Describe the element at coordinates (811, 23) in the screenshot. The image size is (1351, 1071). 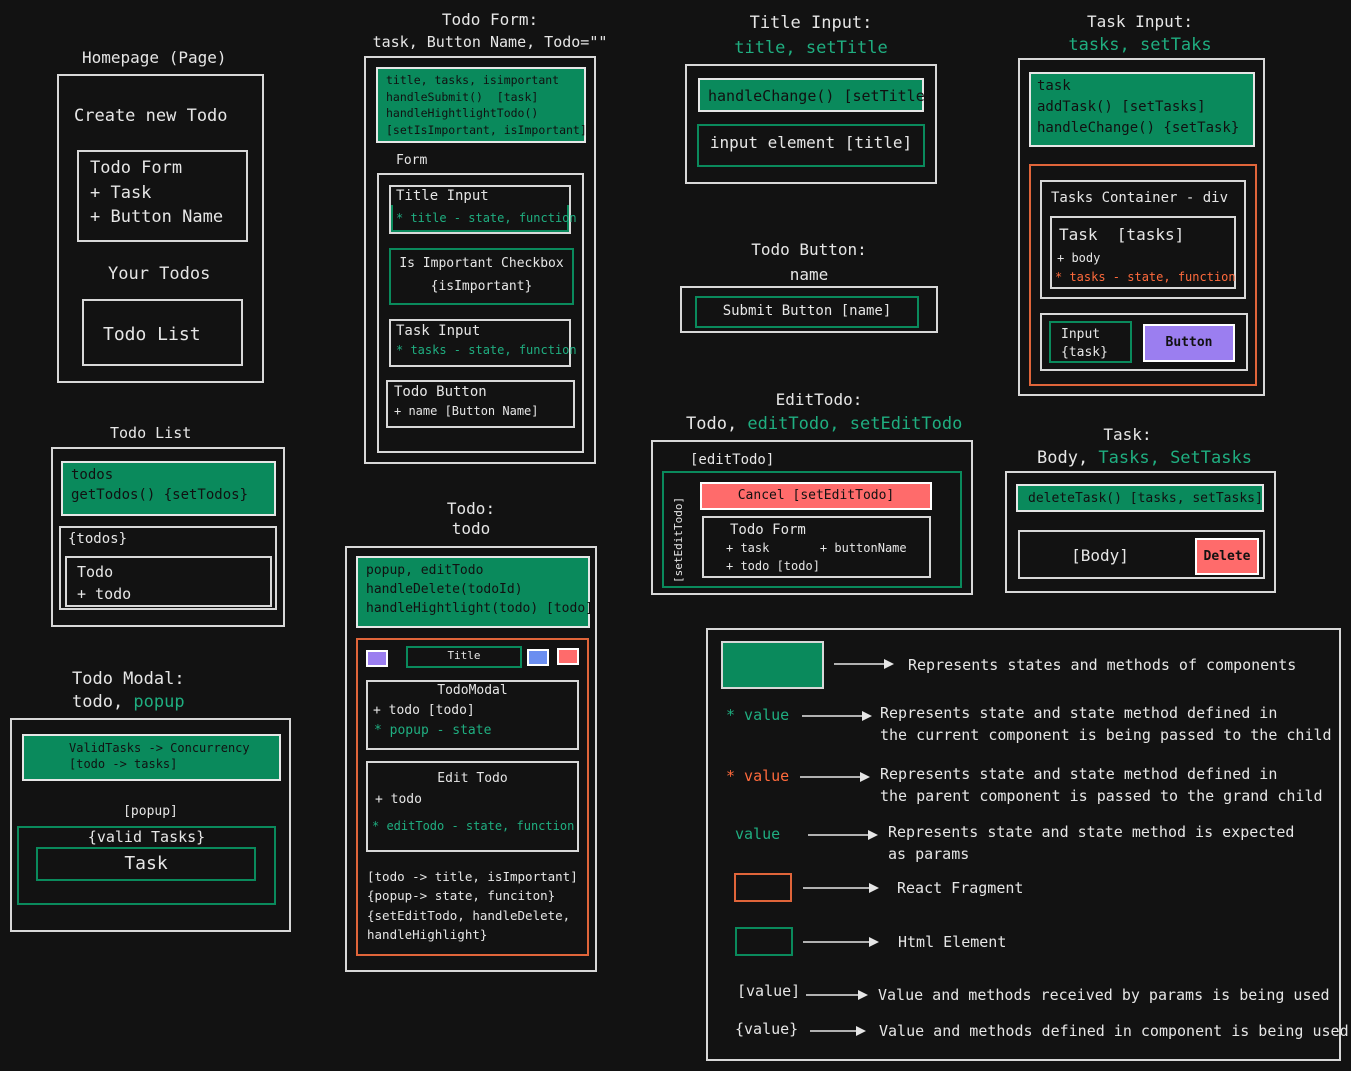
I see `title-input-title: Title Input:` at that location.